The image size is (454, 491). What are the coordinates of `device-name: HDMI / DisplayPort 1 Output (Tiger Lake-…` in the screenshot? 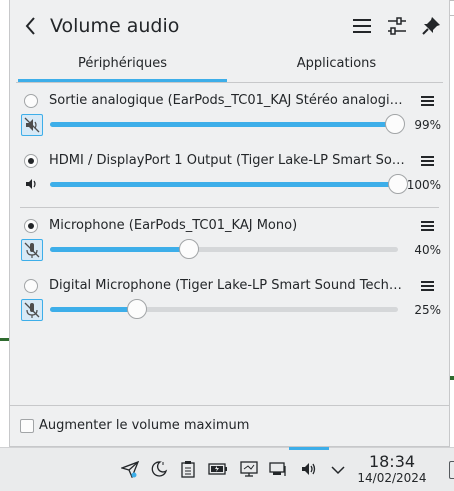 It's located at (229, 160).